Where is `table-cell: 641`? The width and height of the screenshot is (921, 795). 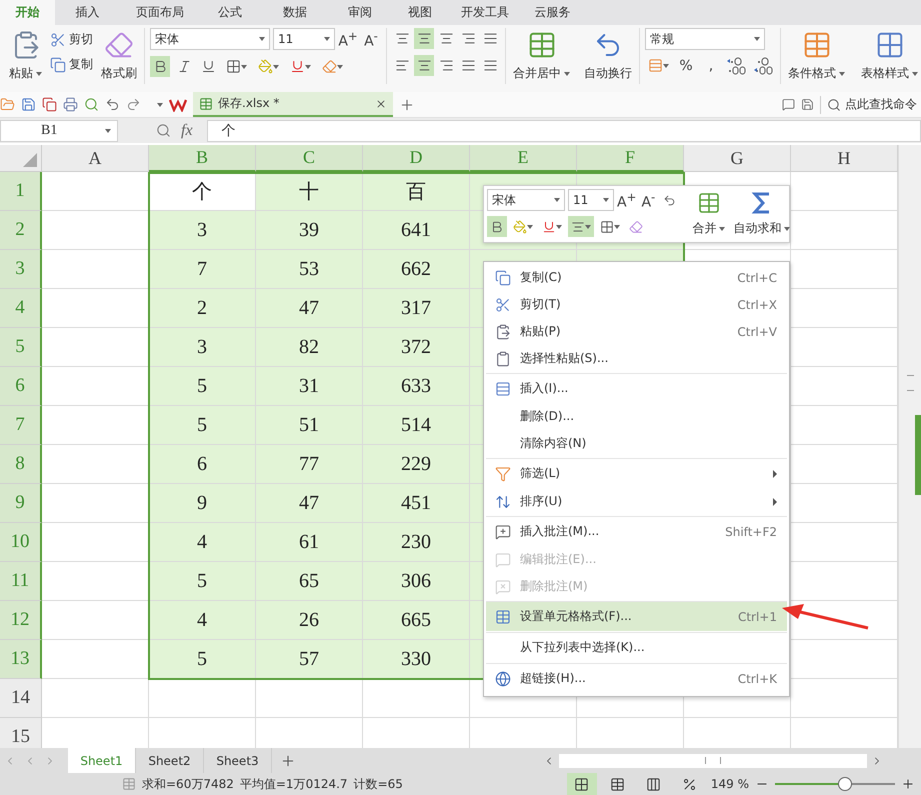 table-cell: 641 is located at coordinates (416, 230).